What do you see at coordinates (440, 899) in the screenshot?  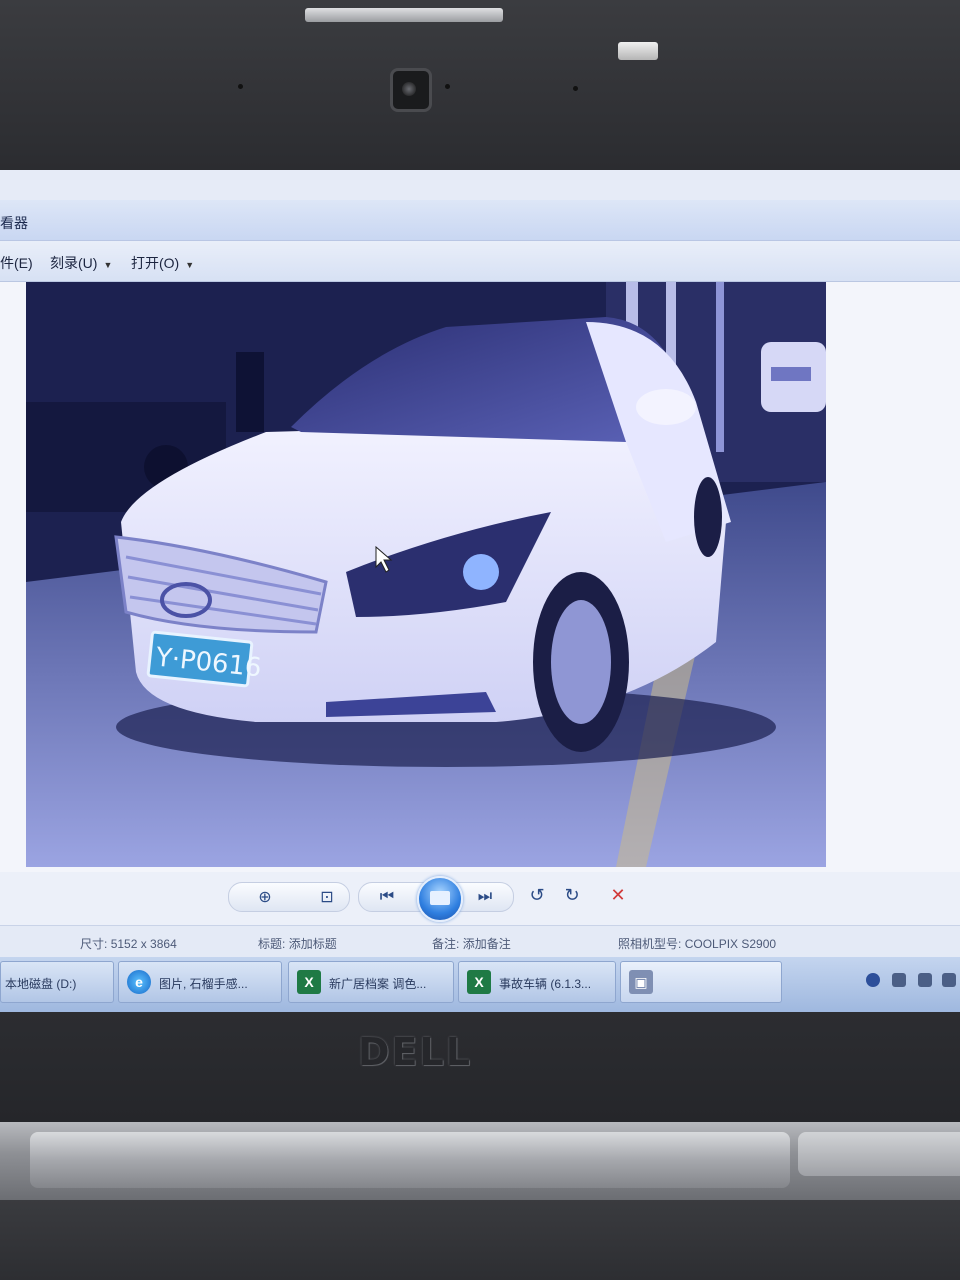 I see `slideshow-button` at bounding box center [440, 899].